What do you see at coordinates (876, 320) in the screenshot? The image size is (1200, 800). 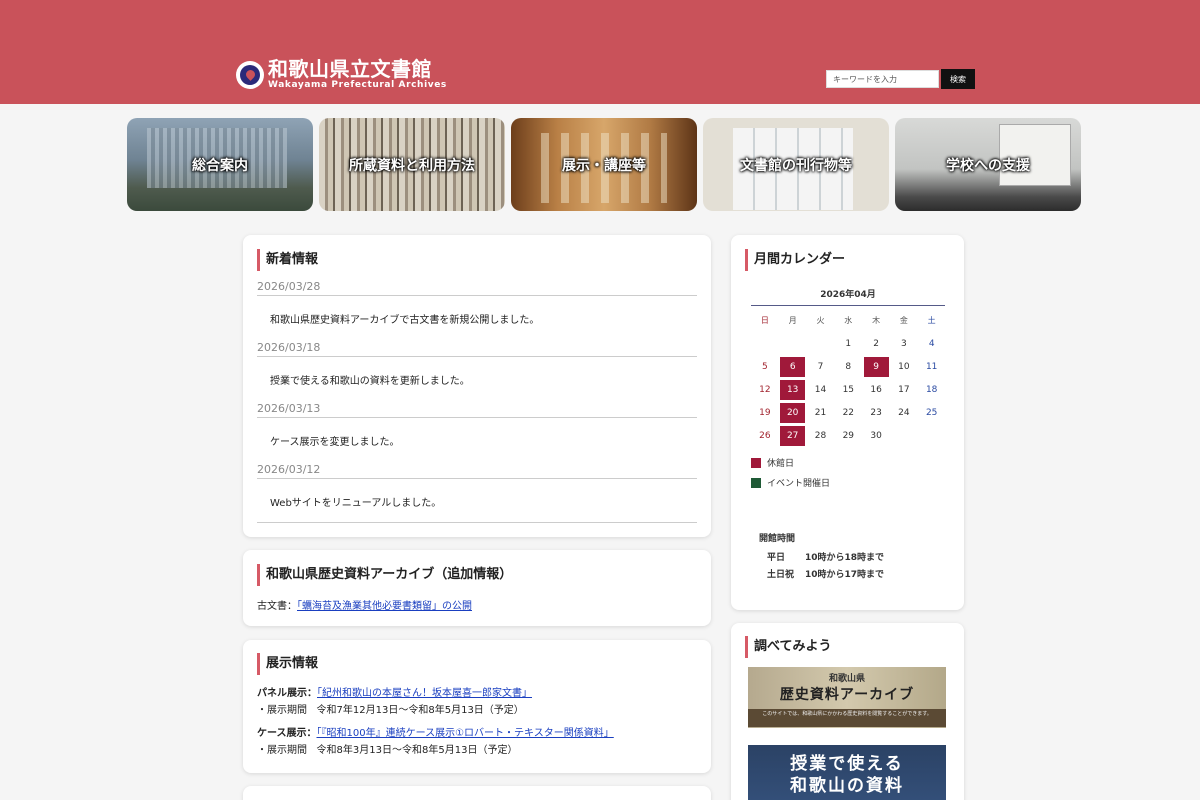 I see `calendar-weekday: 木` at bounding box center [876, 320].